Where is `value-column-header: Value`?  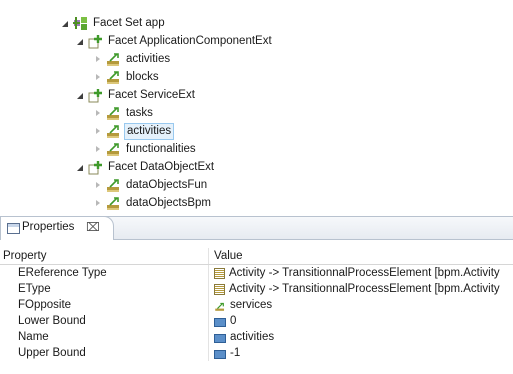 value-column-header: Value is located at coordinates (361, 256).